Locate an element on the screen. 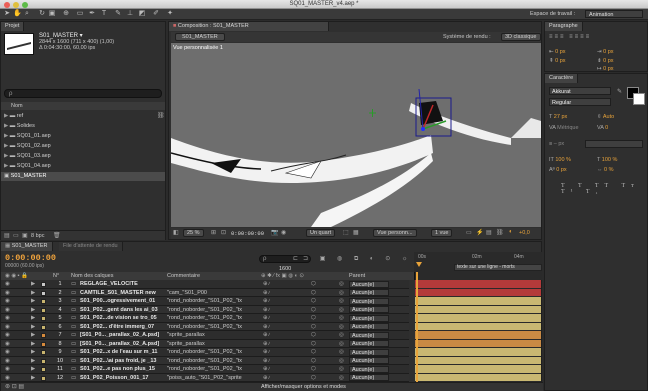 This screenshot has height=391, width=648. clone-tool-icon: ⊥ is located at coordinates (130, 14).